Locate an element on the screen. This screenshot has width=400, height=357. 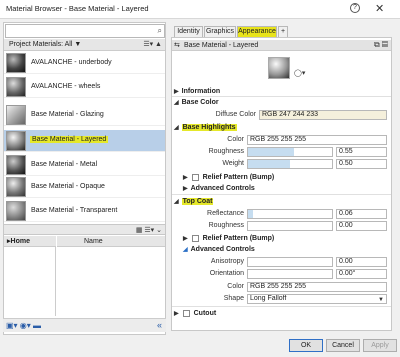
material-row: AVALANCHE - underbody is located at coordinates (84, 63).